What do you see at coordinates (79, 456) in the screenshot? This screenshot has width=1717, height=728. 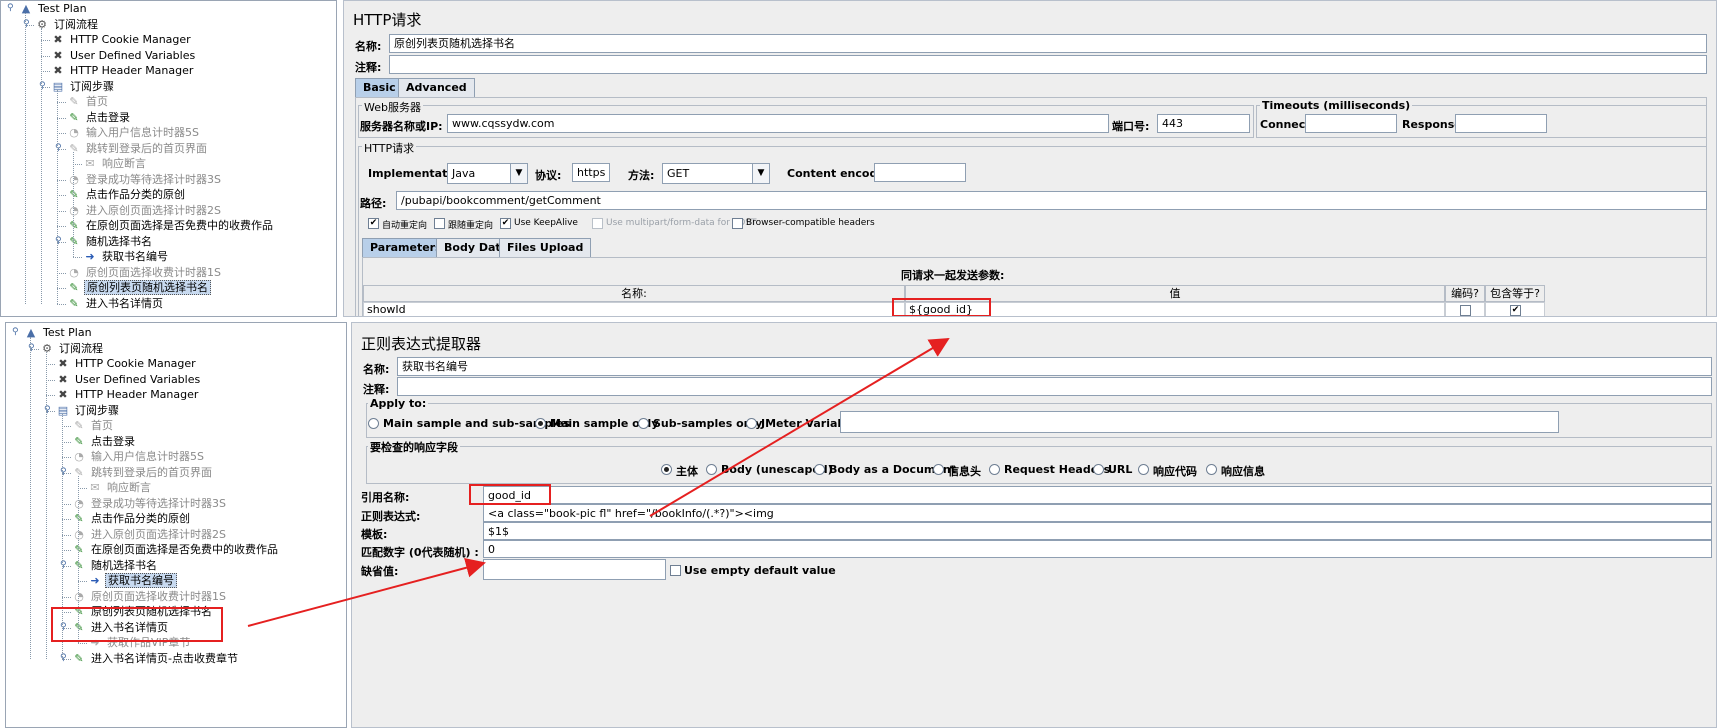 I see `timer-icon: ◔` at bounding box center [79, 456].